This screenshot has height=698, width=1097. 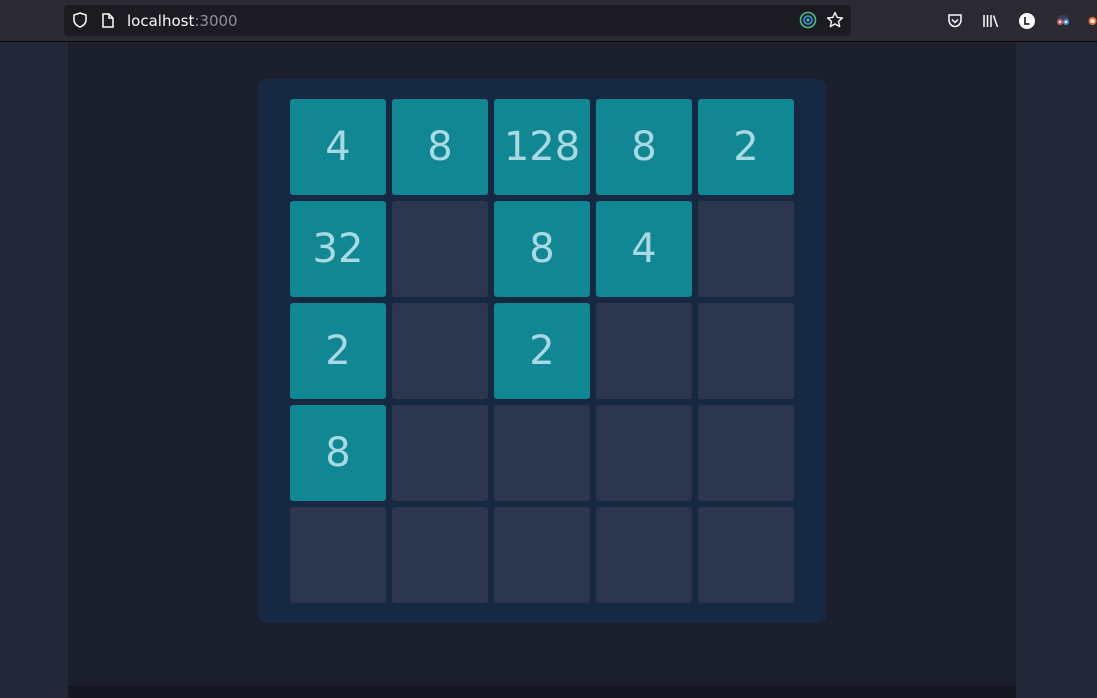 What do you see at coordinates (808, 20) in the screenshot?
I see `extension-target-icon` at bounding box center [808, 20].